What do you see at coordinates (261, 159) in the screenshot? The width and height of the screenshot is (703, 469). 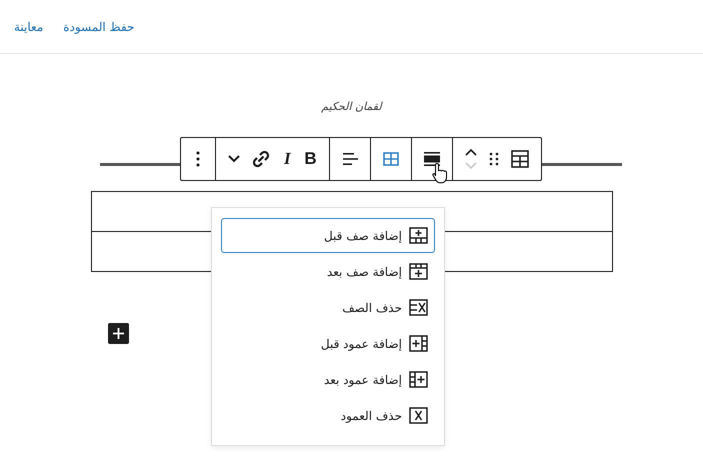 I see `link-icon` at bounding box center [261, 159].